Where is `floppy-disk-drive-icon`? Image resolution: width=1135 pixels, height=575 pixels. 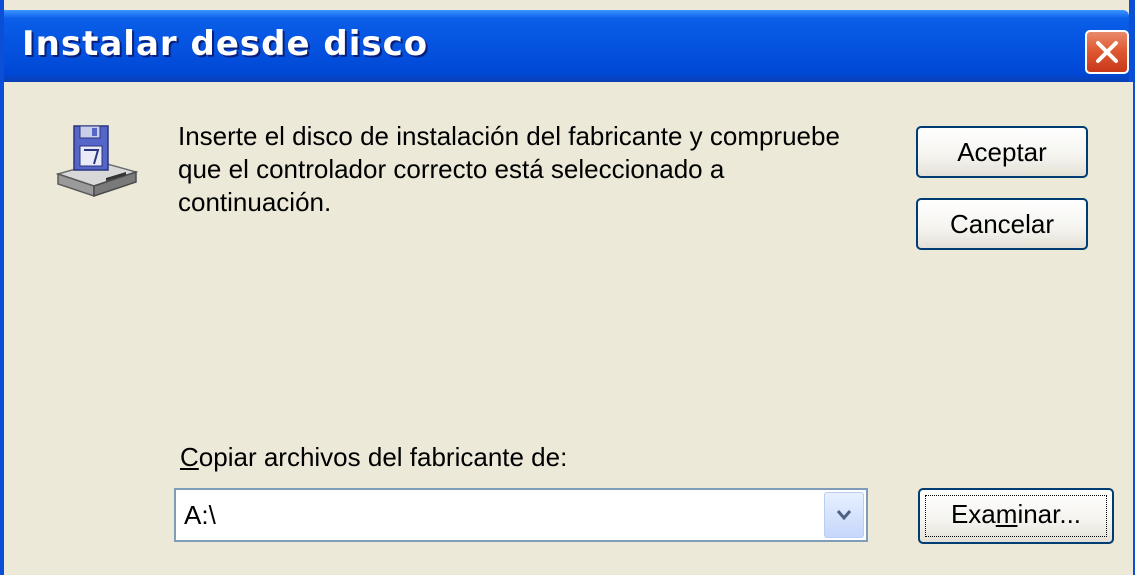
floppy-disk-drive-icon is located at coordinates (97, 161).